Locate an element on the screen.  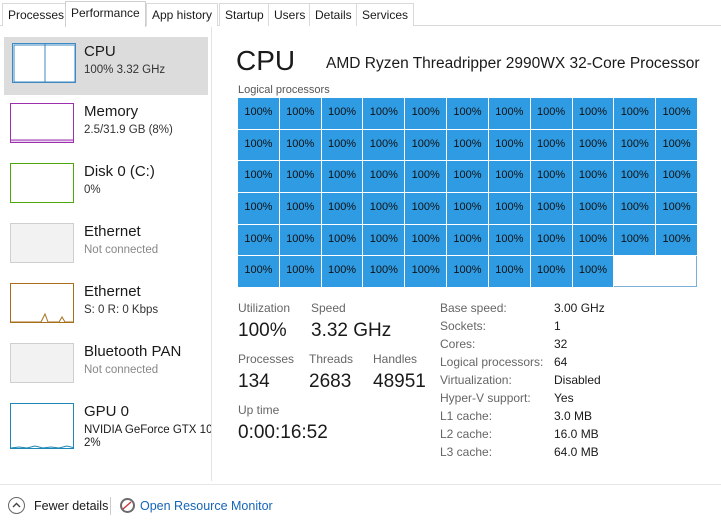
uptime-label: Up time is located at coordinates (259, 410).